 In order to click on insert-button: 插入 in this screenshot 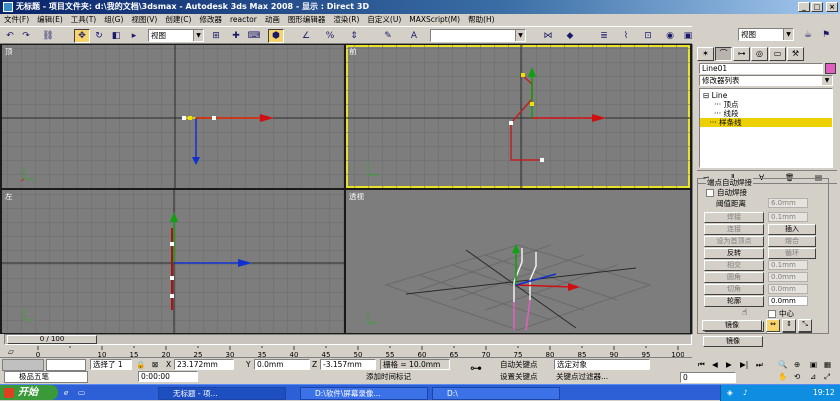, I will do `click(792, 229)`.